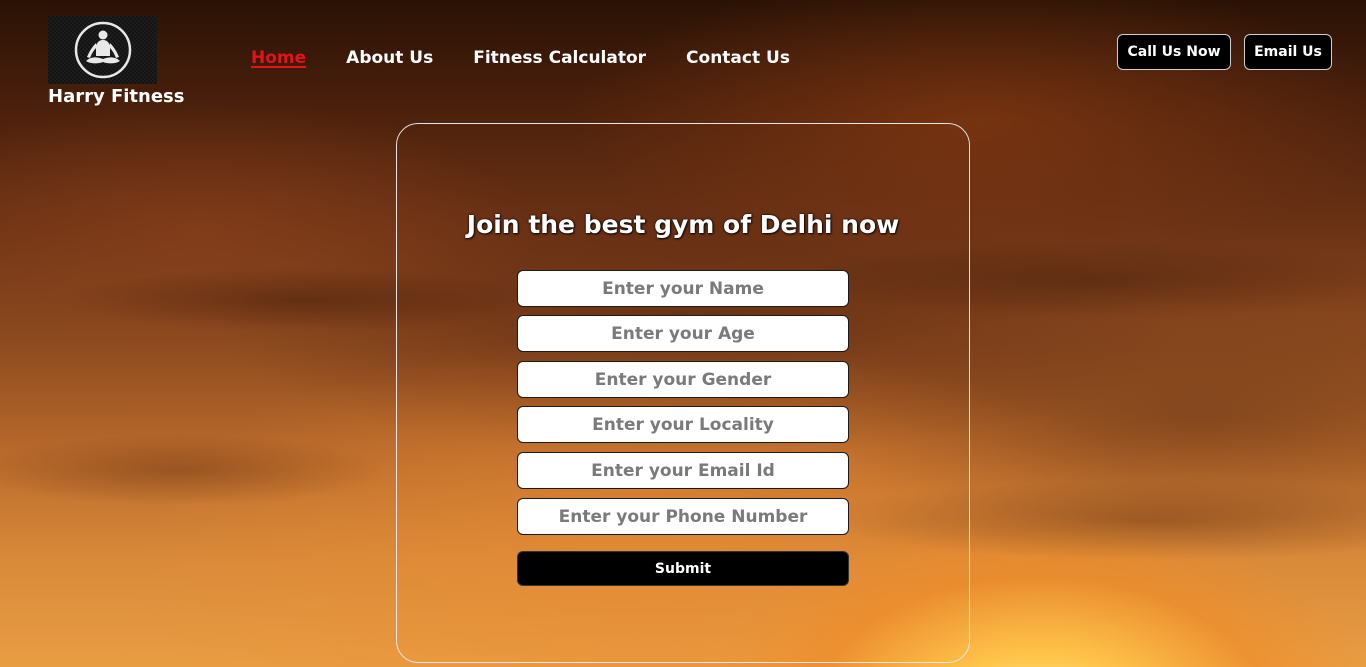 The width and height of the screenshot is (1366, 667). Describe the element at coordinates (683, 424) in the screenshot. I see `locality-field` at that location.